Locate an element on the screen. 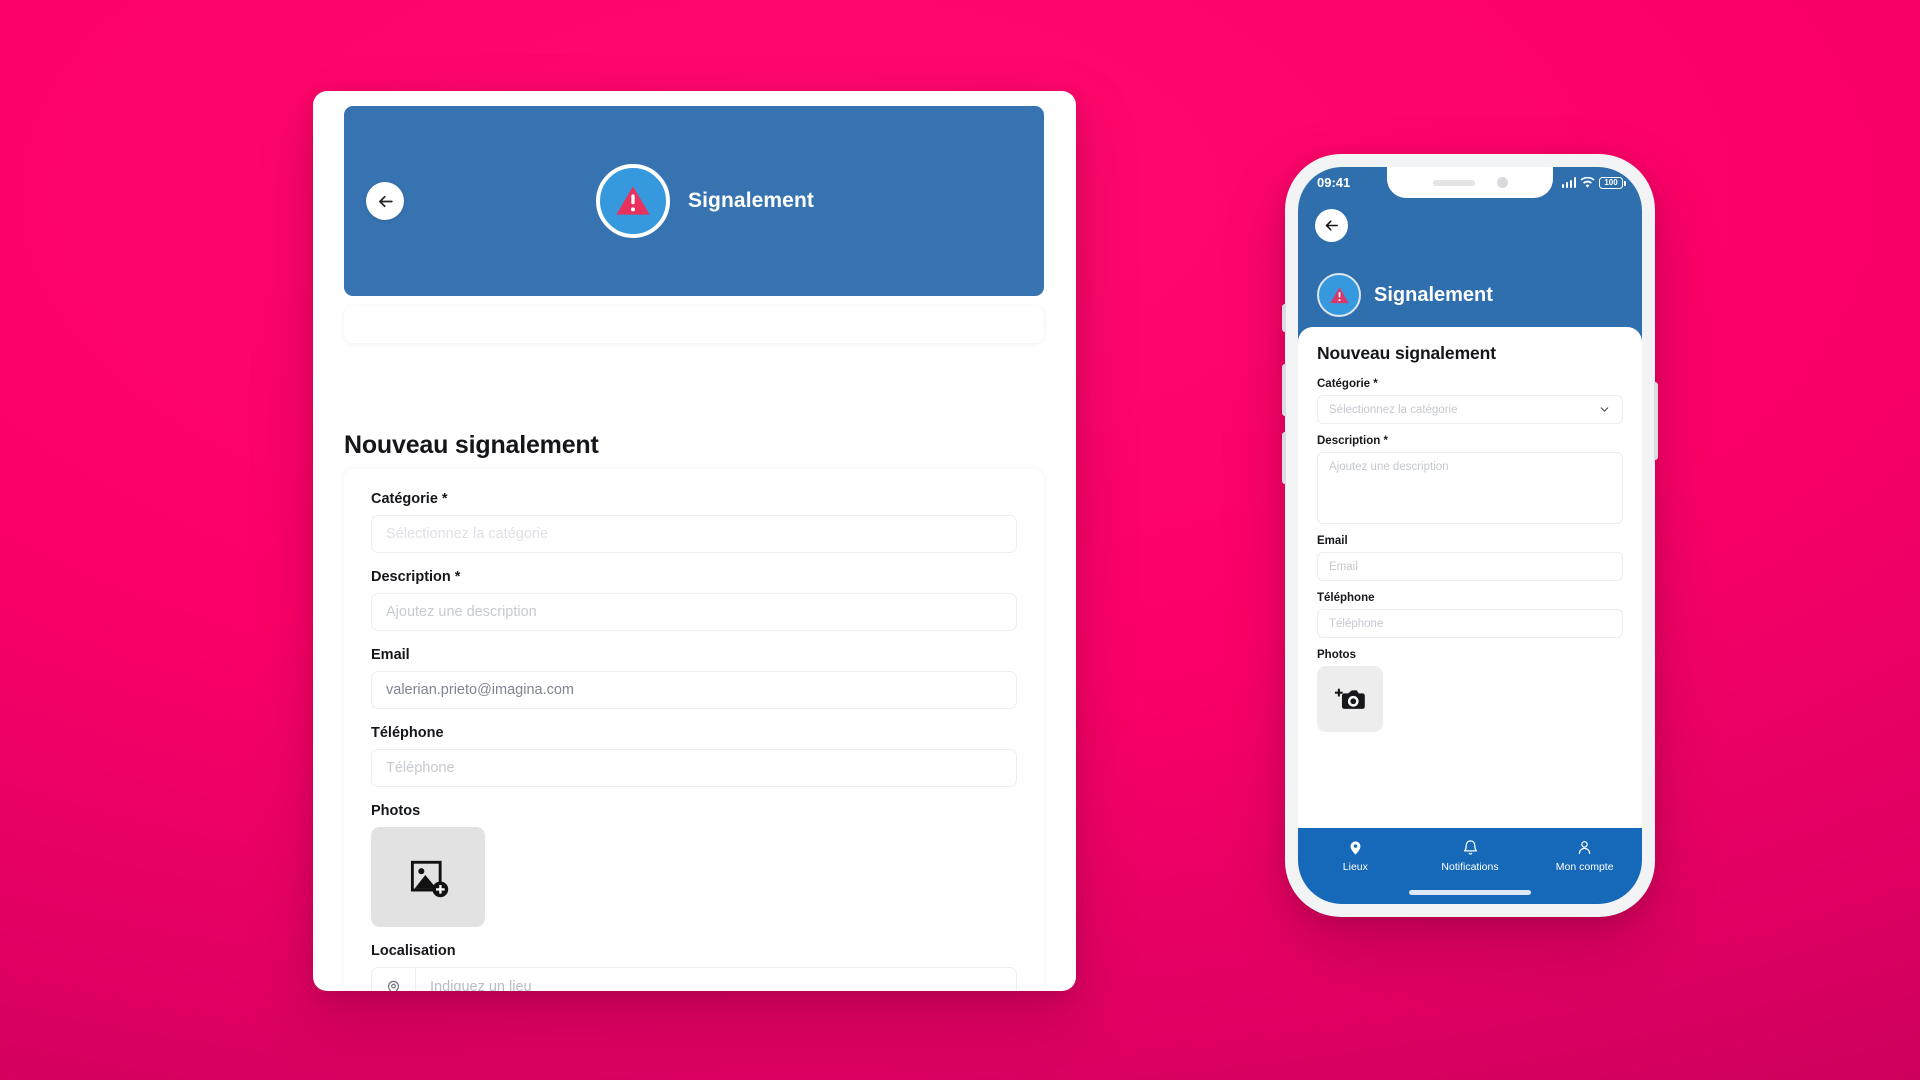 The image size is (1920, 1080). phone-back-button is located at coordinates (1331, 225).